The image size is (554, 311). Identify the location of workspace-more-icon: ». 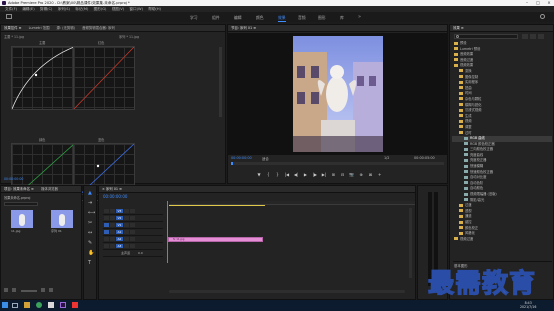
(359, 17).